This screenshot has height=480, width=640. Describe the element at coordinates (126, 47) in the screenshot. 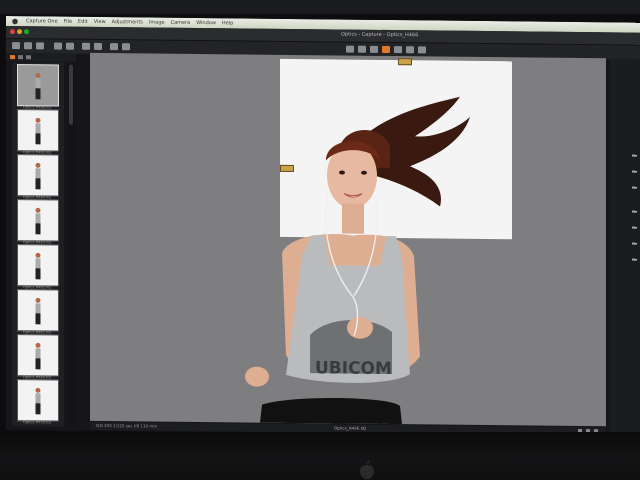

I see `redo-icon` at that location.